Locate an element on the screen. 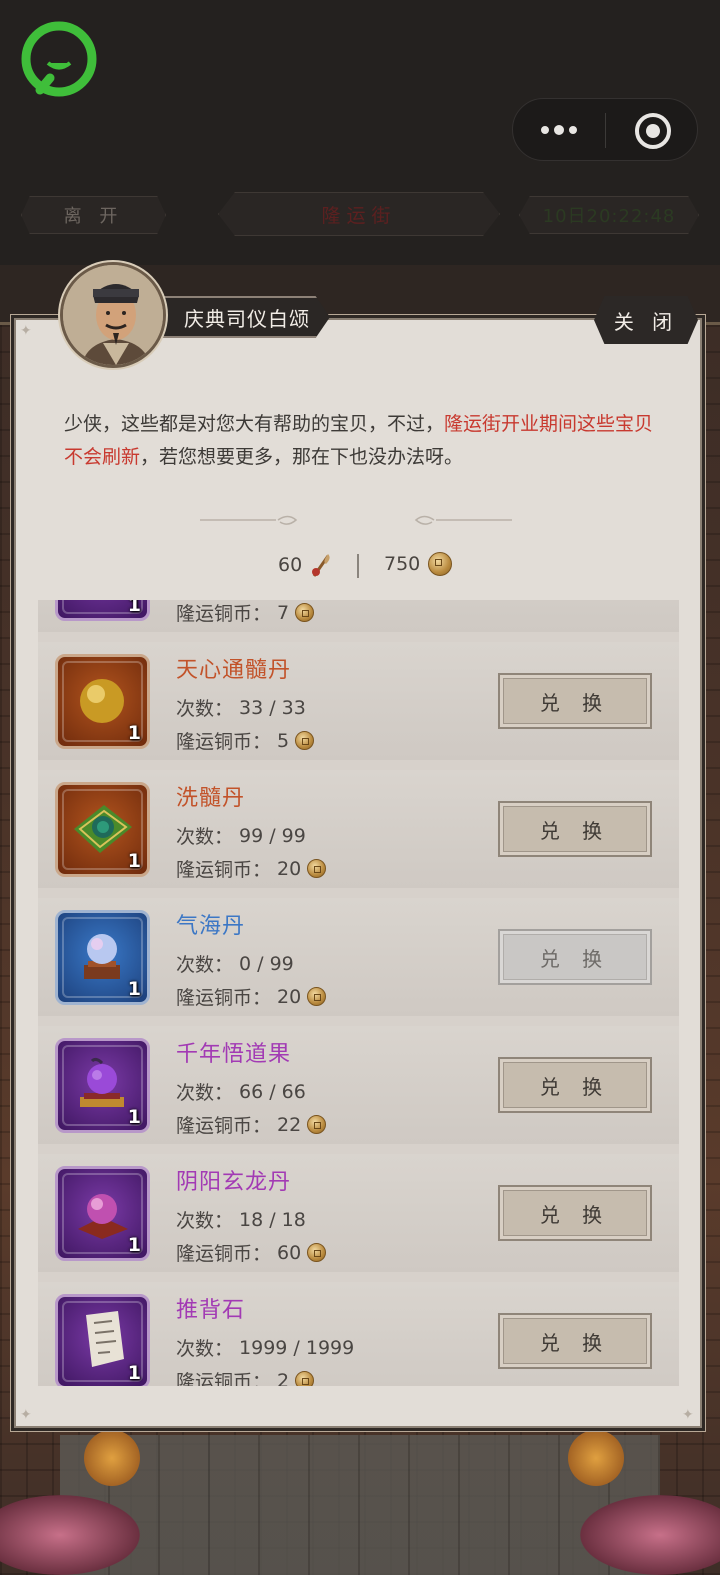 The height and width of the screenshot is (1575, 720). list-item: 1 天心通髓丹 次数： 33 / 33 隆运铜币： 5 兑 换 is located at coordinates (358, 701).